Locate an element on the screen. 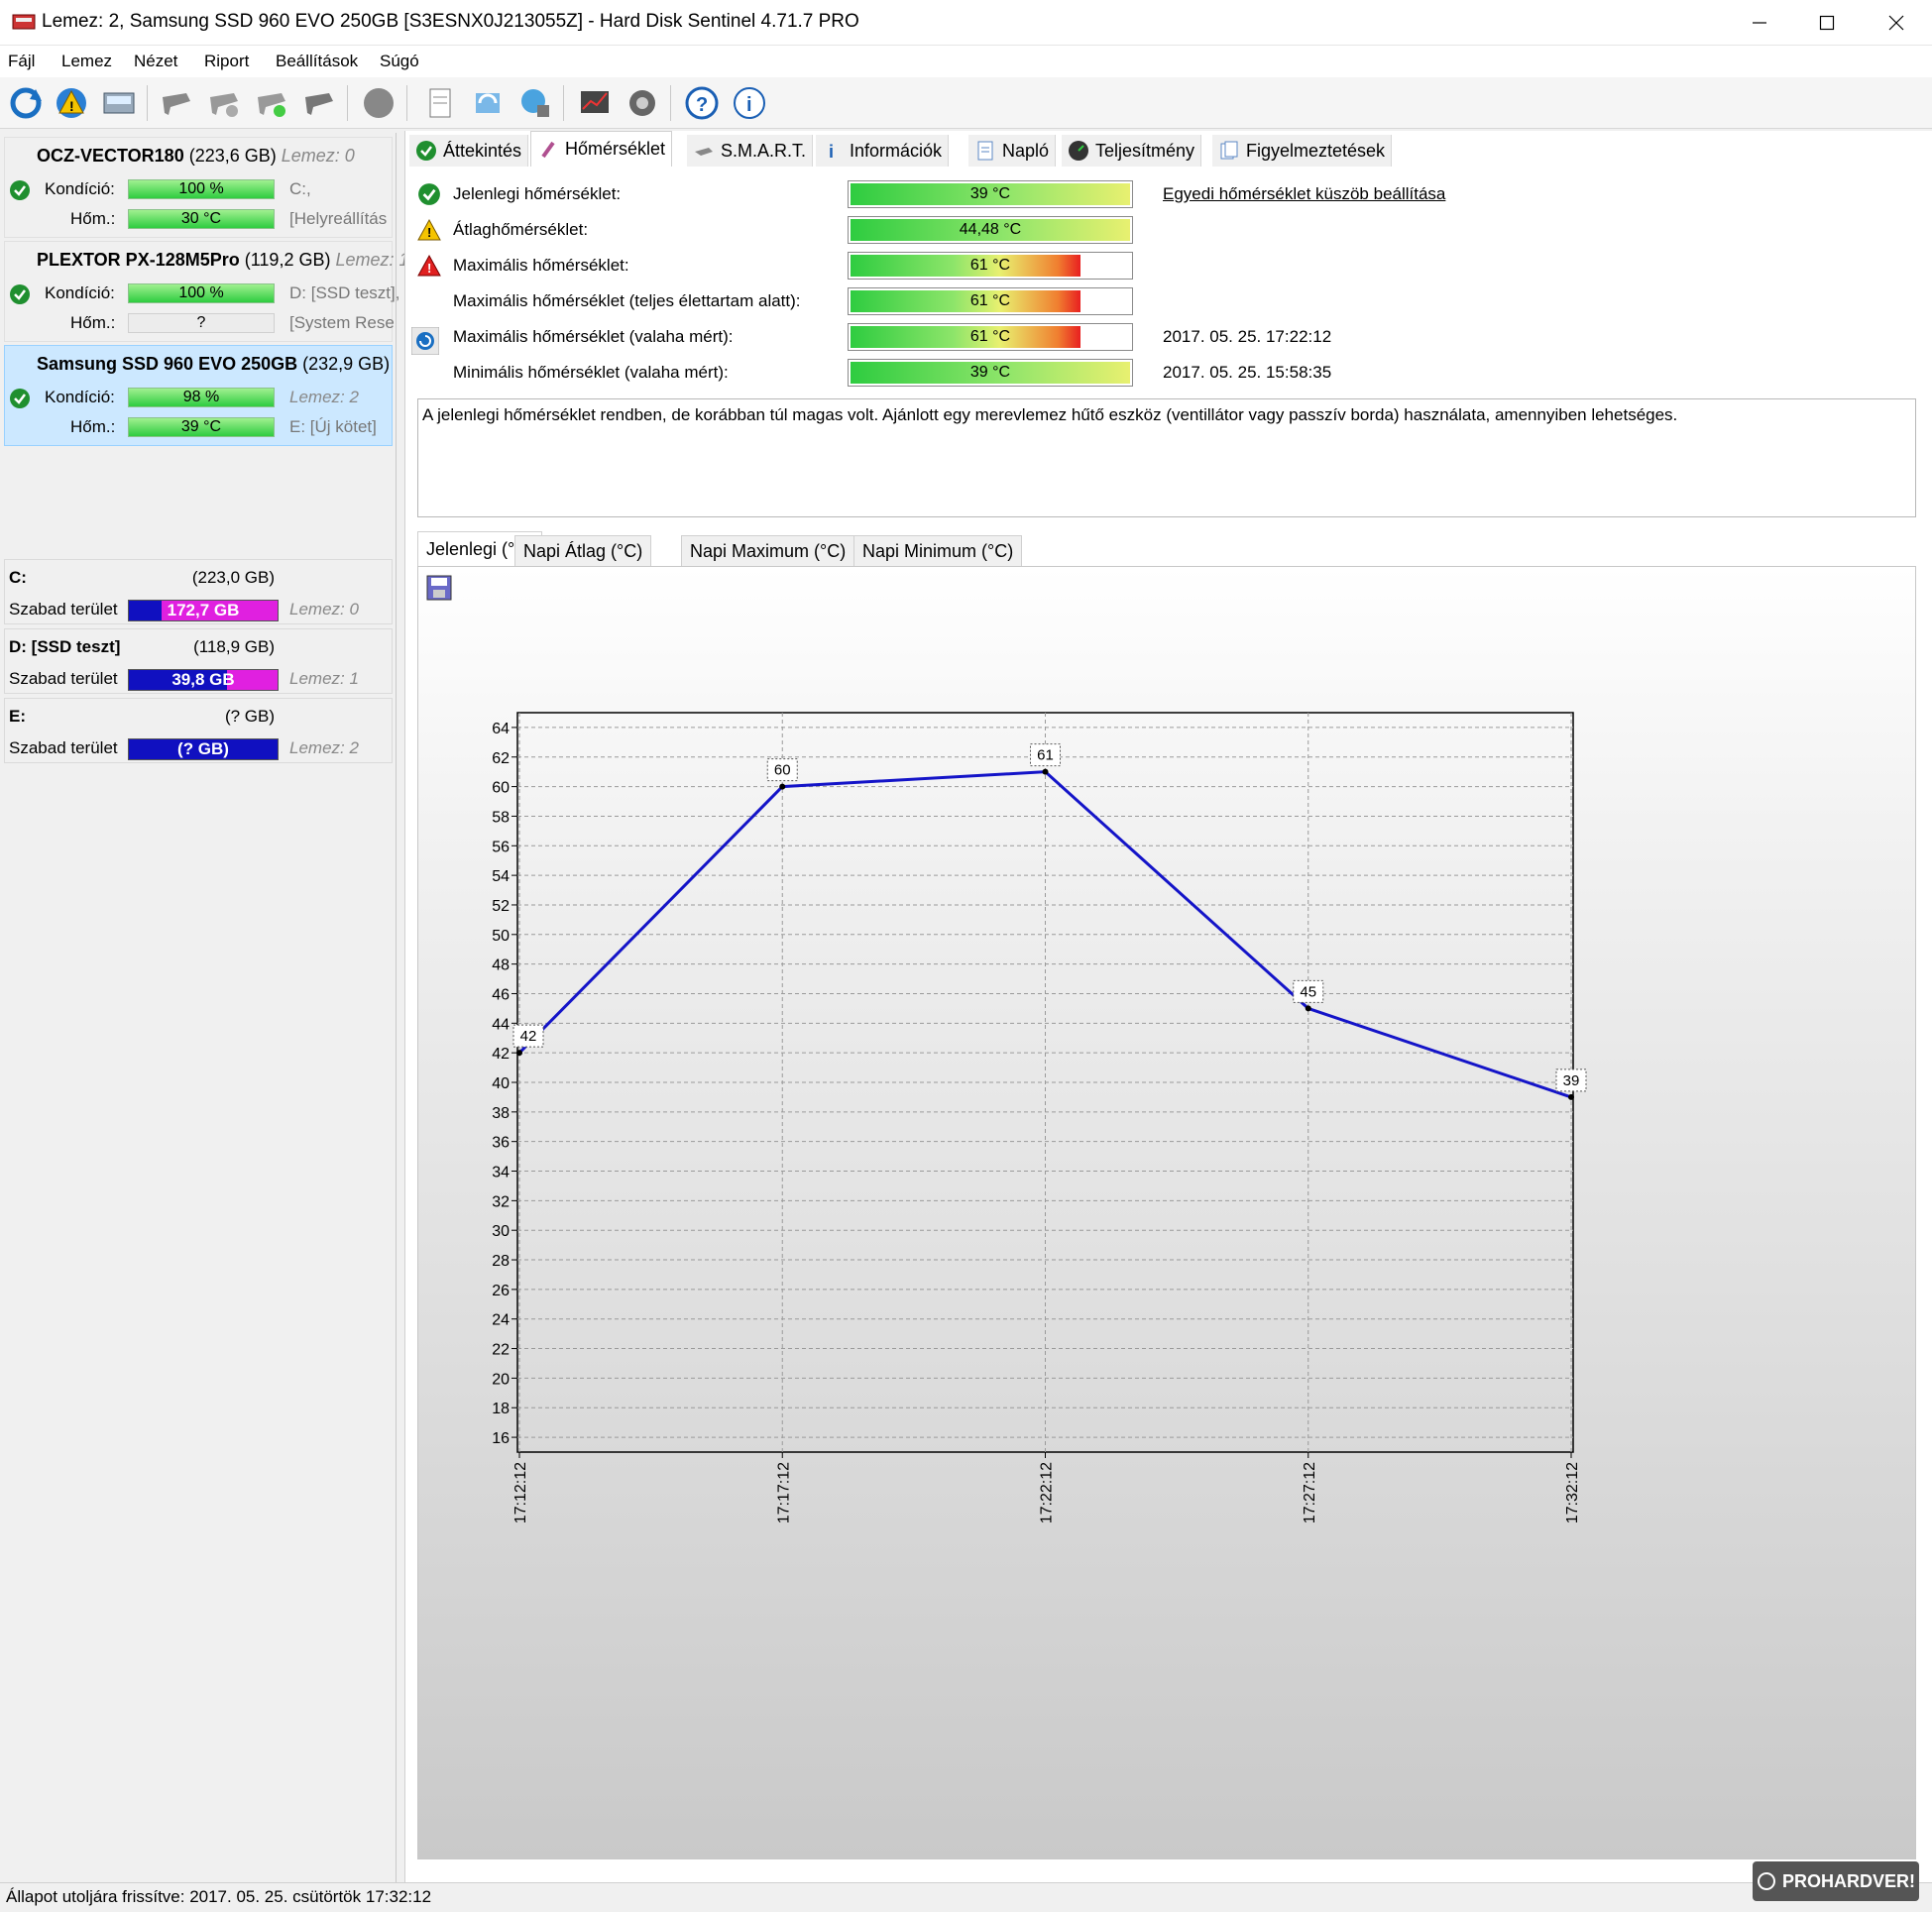 This screenshot has width=1932, height=1912. y-tick-label: 56 is located at coordinates (501, 847).